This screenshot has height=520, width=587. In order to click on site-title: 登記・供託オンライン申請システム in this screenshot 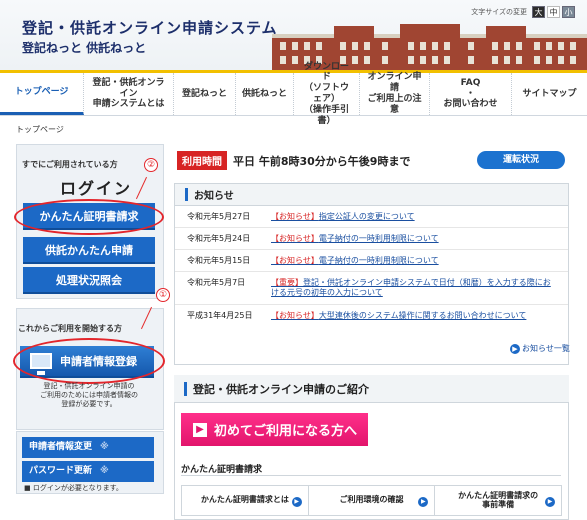, I will do `click(150, 28)`.